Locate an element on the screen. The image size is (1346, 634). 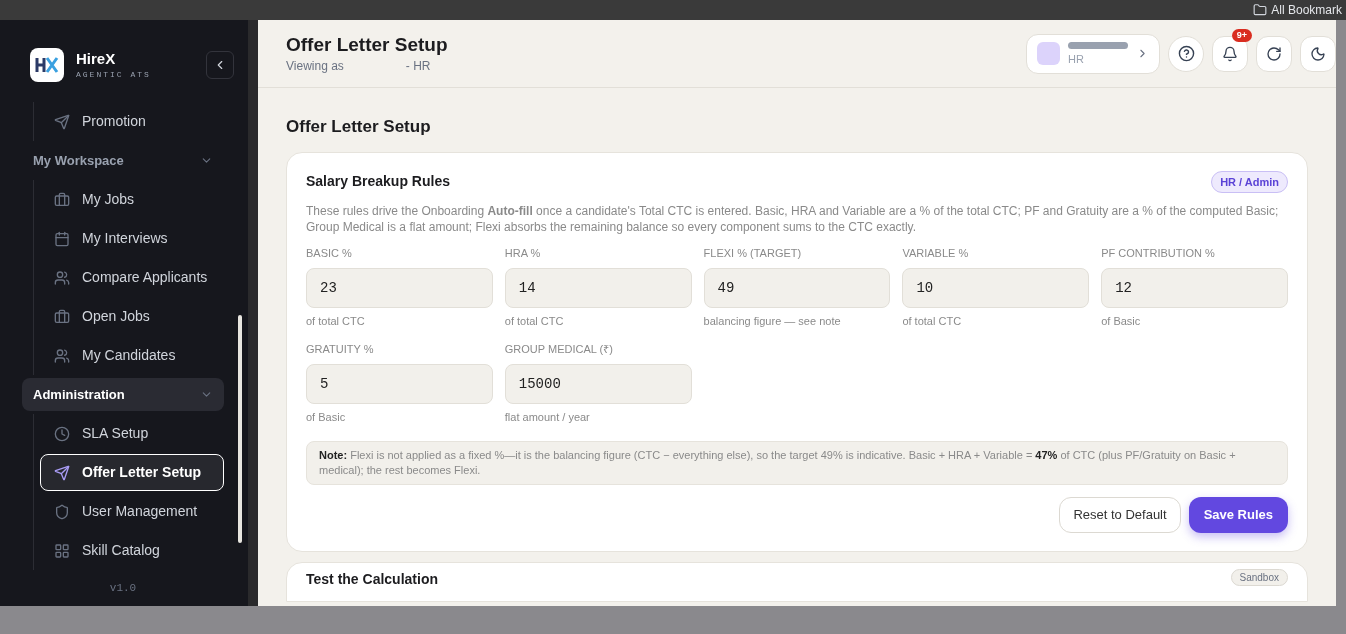
header-title: Offer Letter Setup is located at coordinates (367, 44).